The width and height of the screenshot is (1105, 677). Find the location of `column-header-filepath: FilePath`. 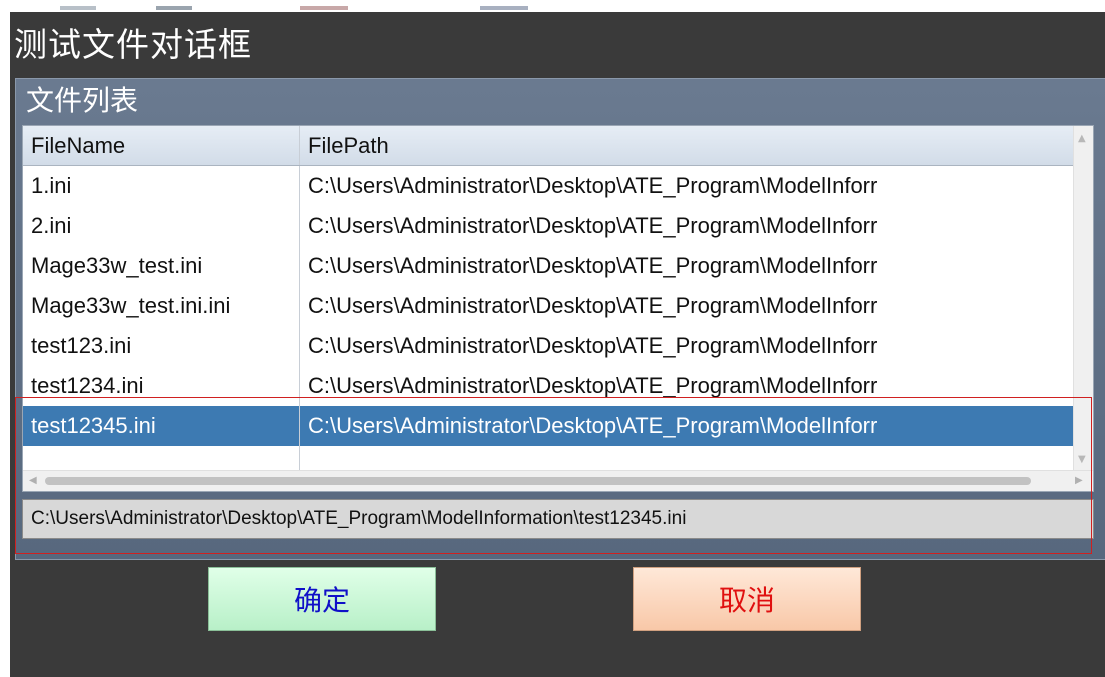

column-header-filepath: FilePath is located at coordinates (686, 145).